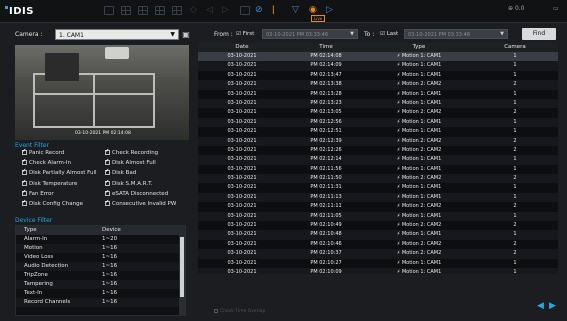 The width and height of the screenshot is (567, 321). What do you see at coordinates (378, 57) in the screenshot?
I see `table-row: 03-10-2021 PM 02:14:08 ⚡ Motion 1: CAM1 1` at bounding box center [378, 57].